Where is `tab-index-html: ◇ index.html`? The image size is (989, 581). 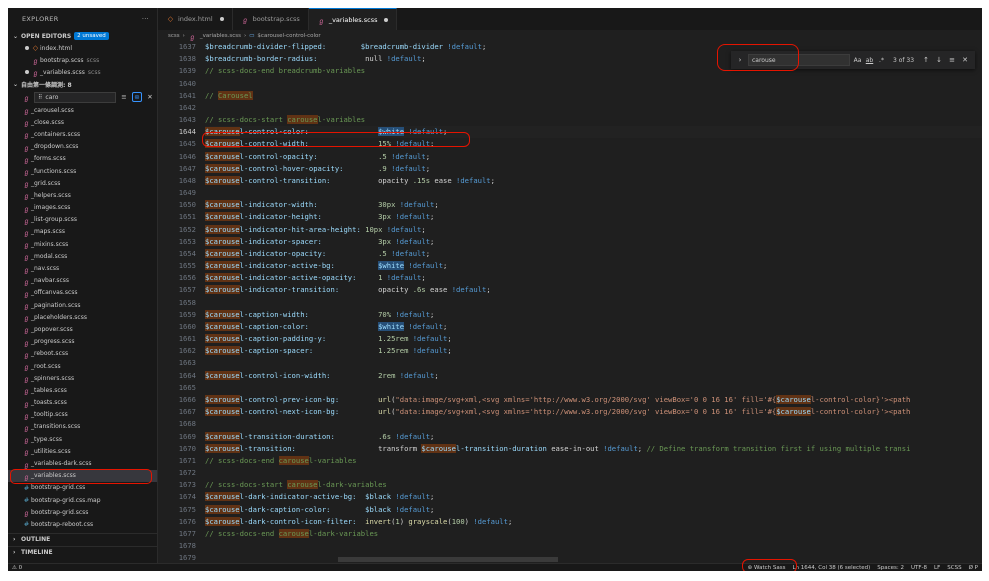
tab-index-html: ◇ index.html is located at coordinates (195, 19).